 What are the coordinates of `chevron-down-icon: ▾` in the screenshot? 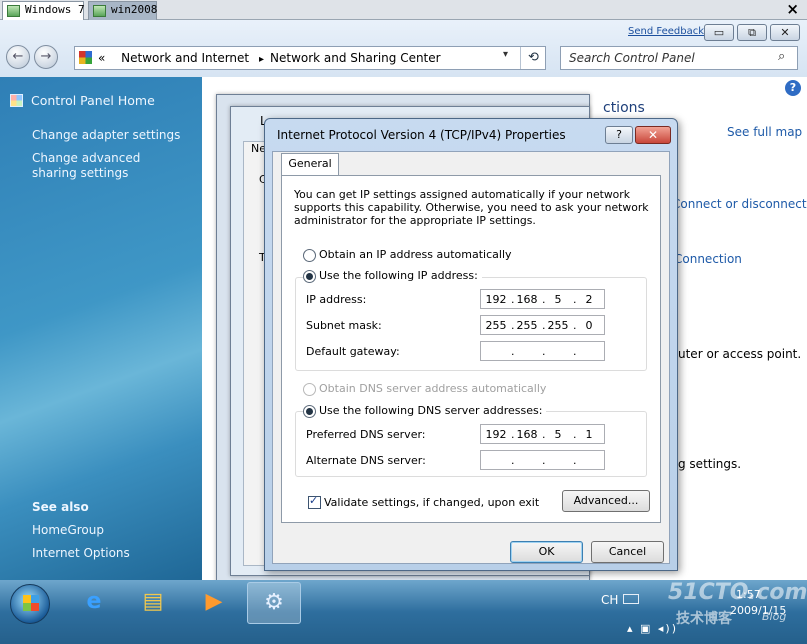 It's located at (505, 54).